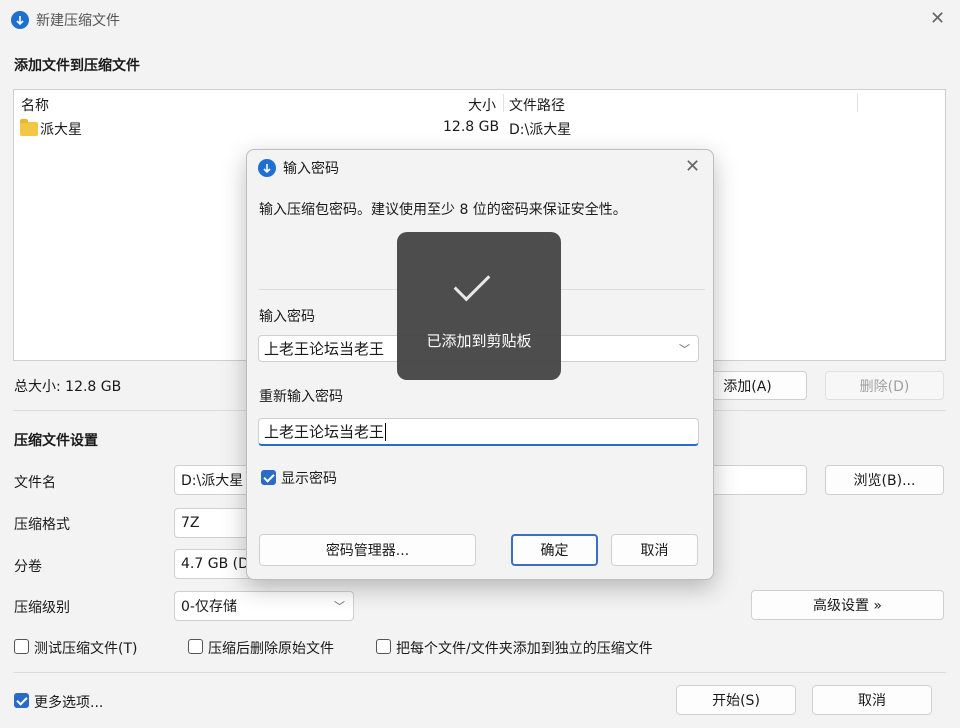 The height and width of the screenshot is (728, 960). What do you see at coordinates (383, 646) in the screenshot?
I see `separate-archives-checkbox` at bounding box center [383, 646].